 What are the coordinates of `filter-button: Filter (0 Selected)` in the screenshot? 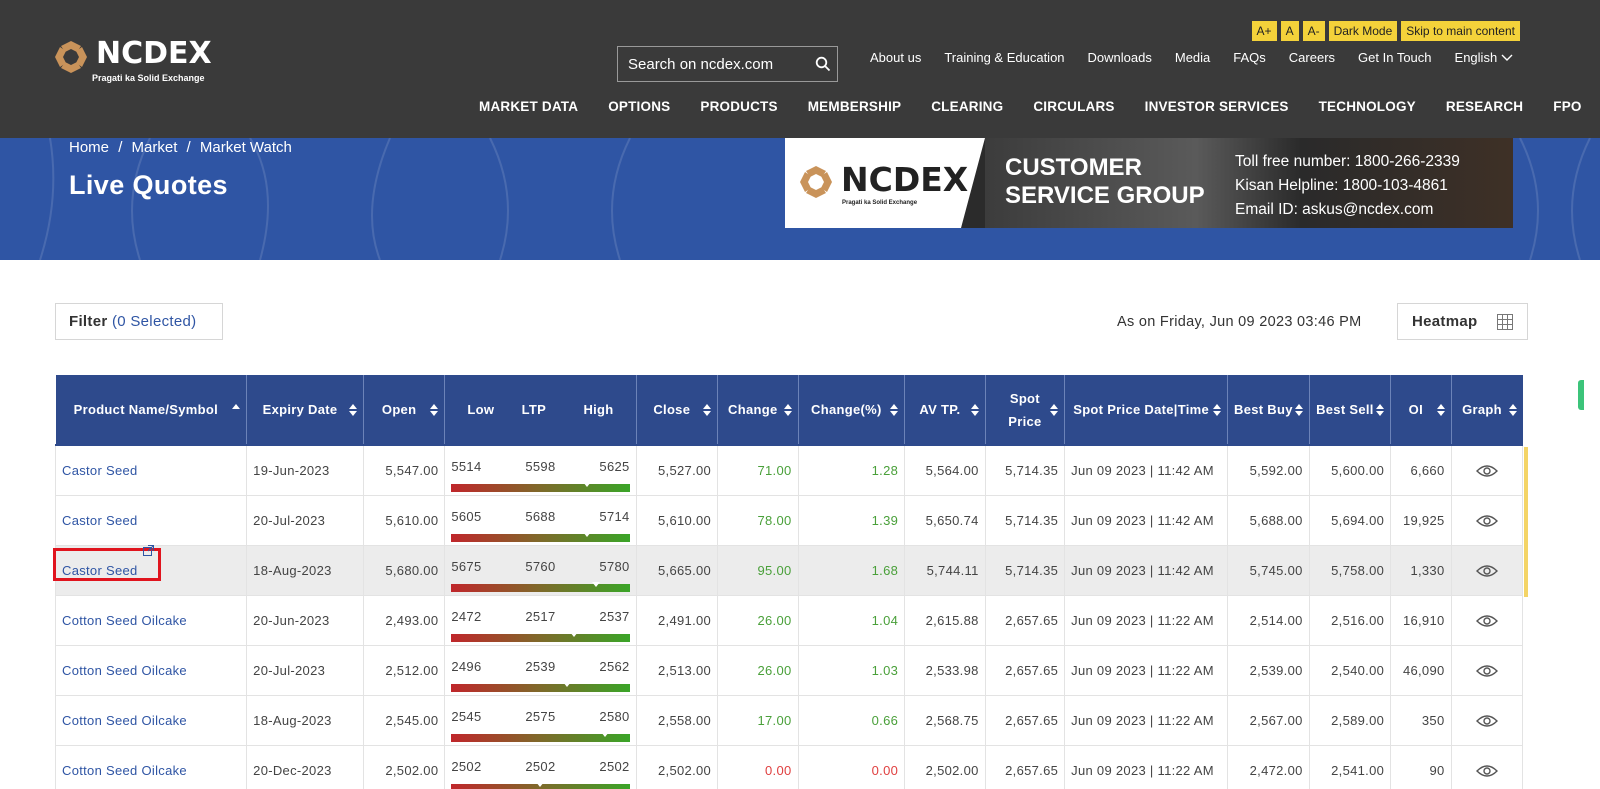 It's located at (139, 321).